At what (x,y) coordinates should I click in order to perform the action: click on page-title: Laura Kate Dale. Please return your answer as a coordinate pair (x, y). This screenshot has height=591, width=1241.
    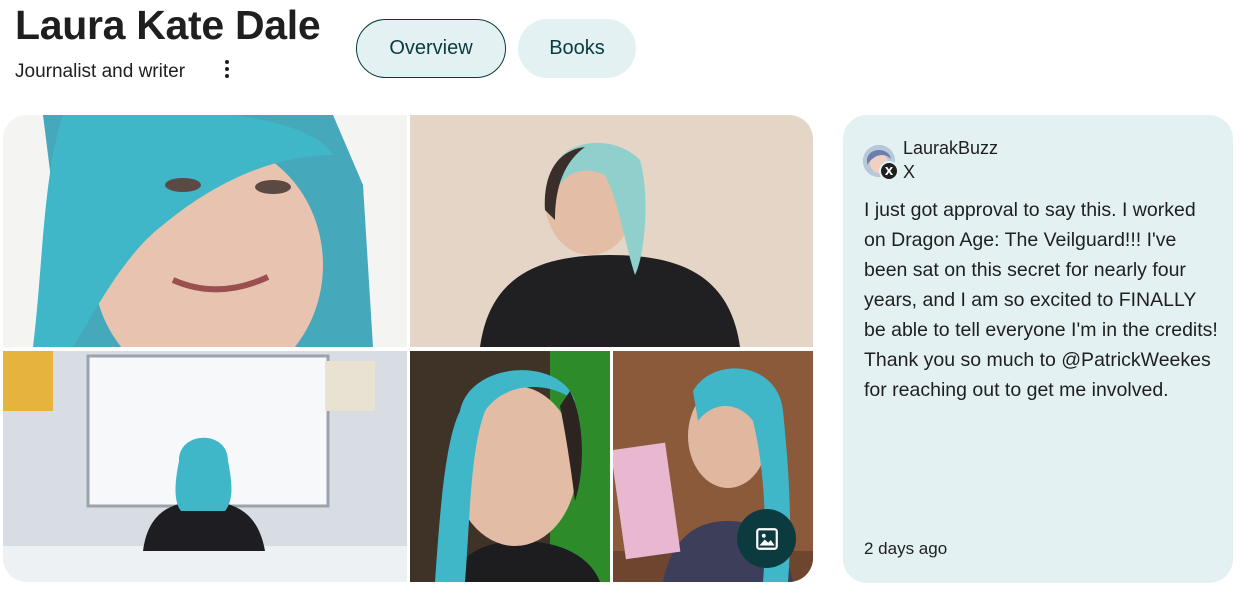
    Looking at the image, I should click on (168, 25).